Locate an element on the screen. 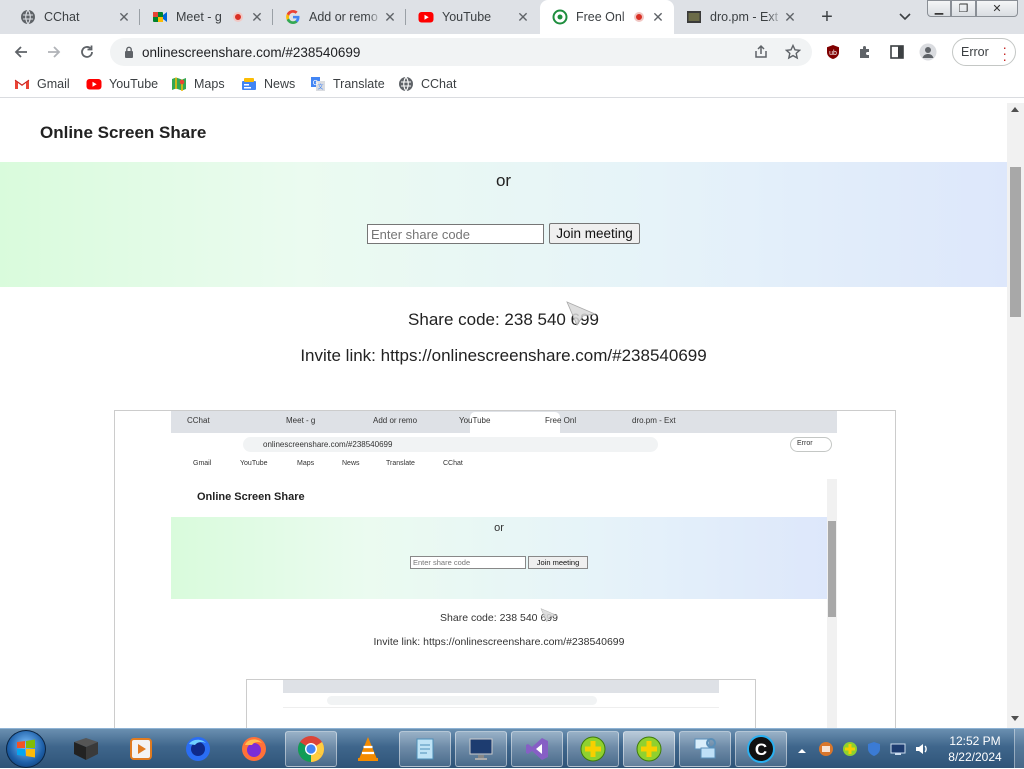 The image size is (1024, 769). tray-app-icon is located at coordinates (826, 749).